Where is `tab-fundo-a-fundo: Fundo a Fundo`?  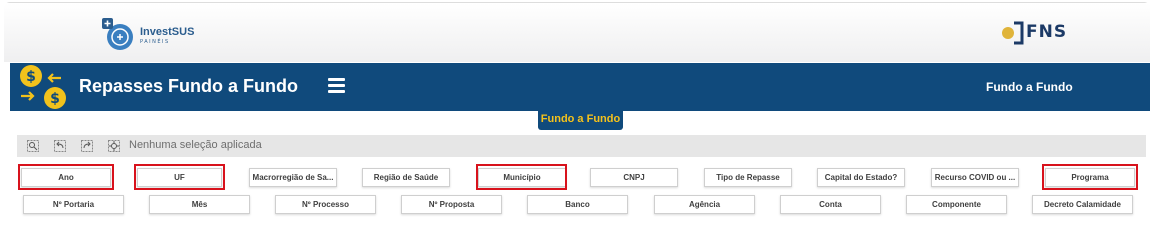
tab-fundo-a-fundo: Fundo a Fundo is located at coordinates (580, 119).